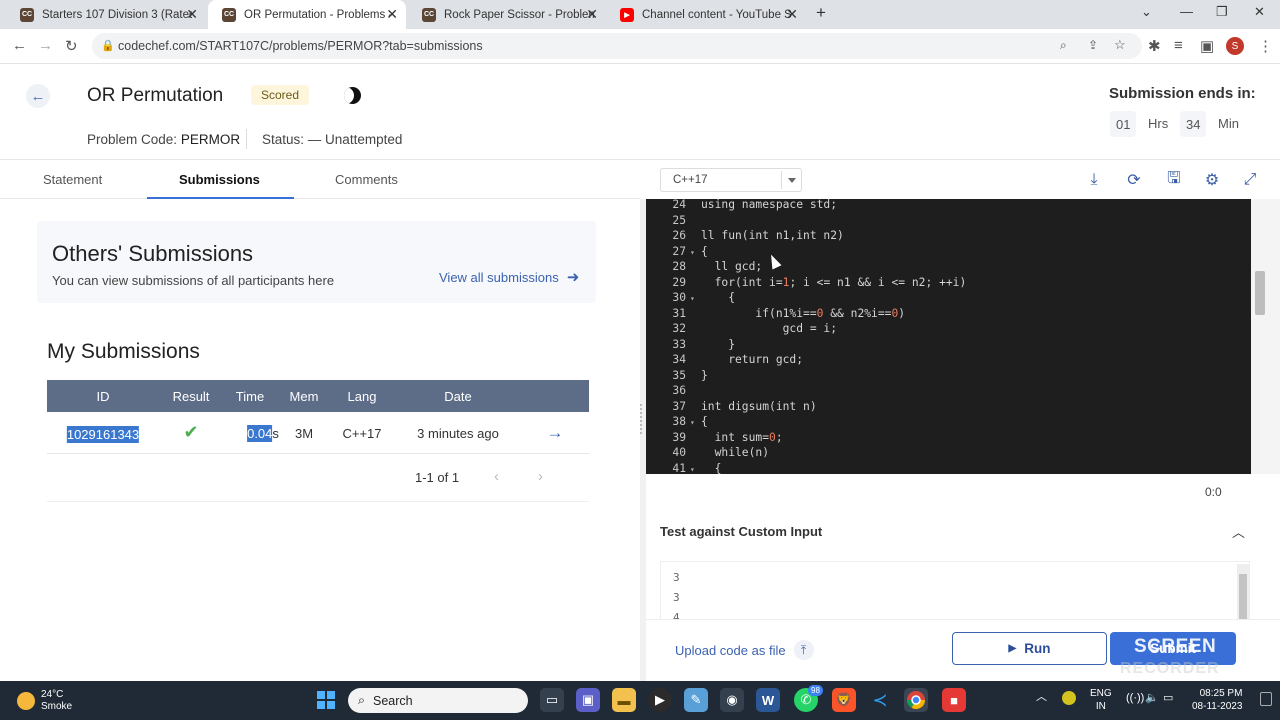 The image size is (1280, 720). I want to click on tab-comments: Comments, so click(366, 179).